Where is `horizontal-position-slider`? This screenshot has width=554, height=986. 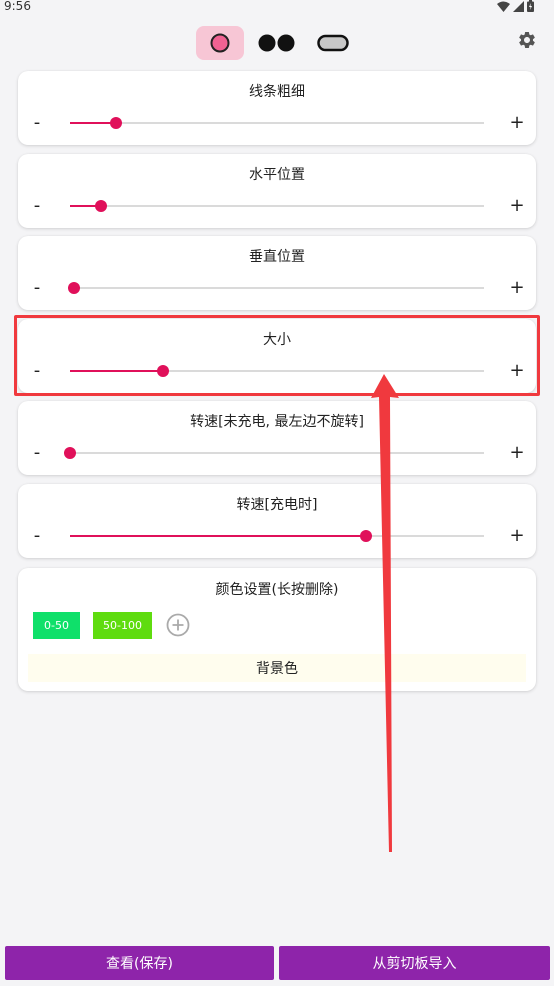
horizontal-position-slider is located at coordinates (277, 206).